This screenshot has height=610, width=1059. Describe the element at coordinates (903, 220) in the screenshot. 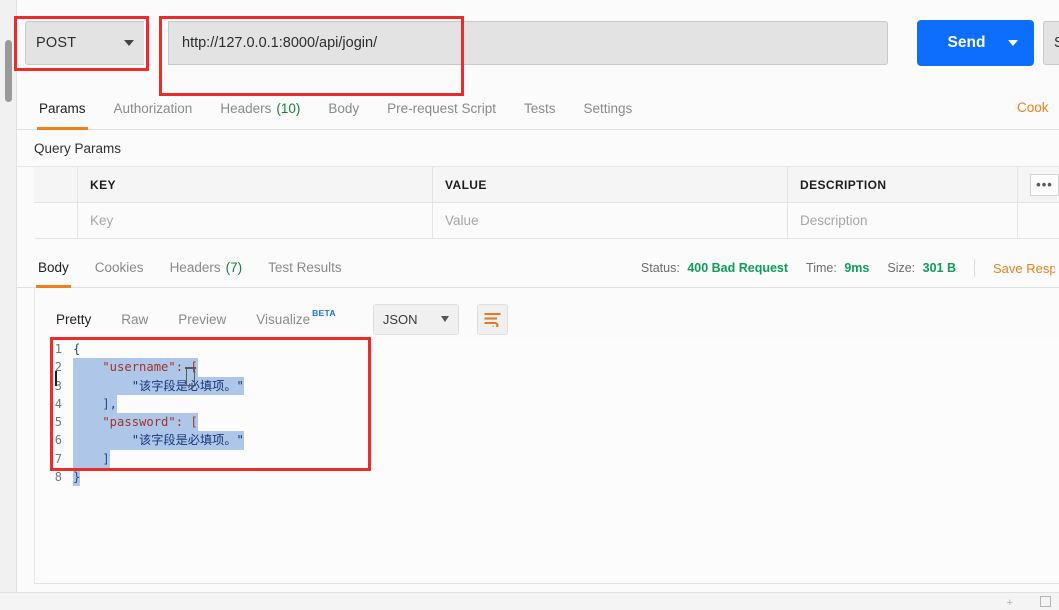

I see `param-description-input: Description` at that location.